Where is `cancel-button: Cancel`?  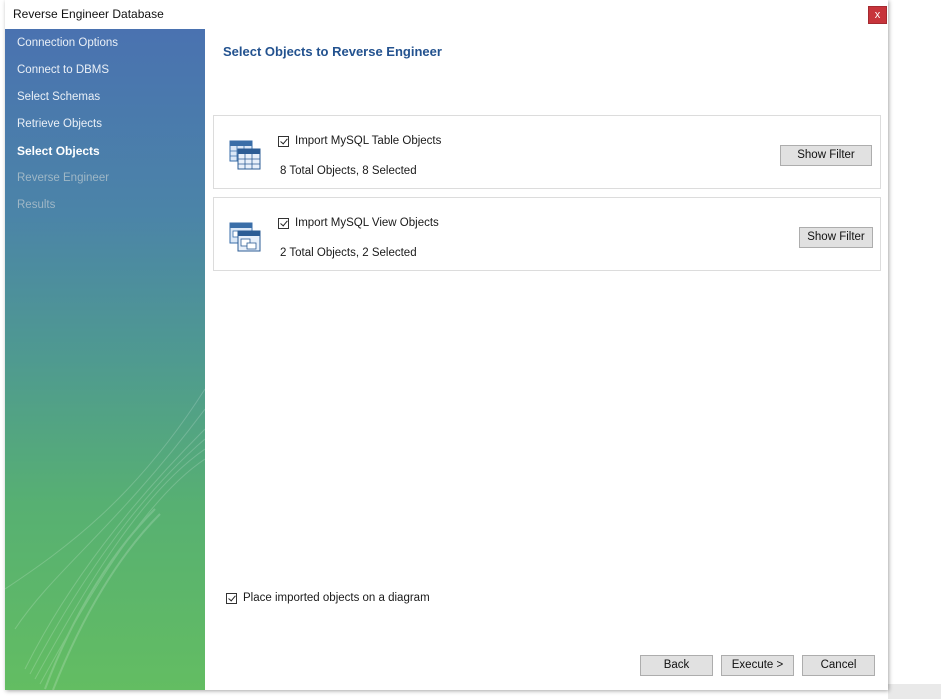 cancel-button: Cancel is located at coordinates (838, 665).